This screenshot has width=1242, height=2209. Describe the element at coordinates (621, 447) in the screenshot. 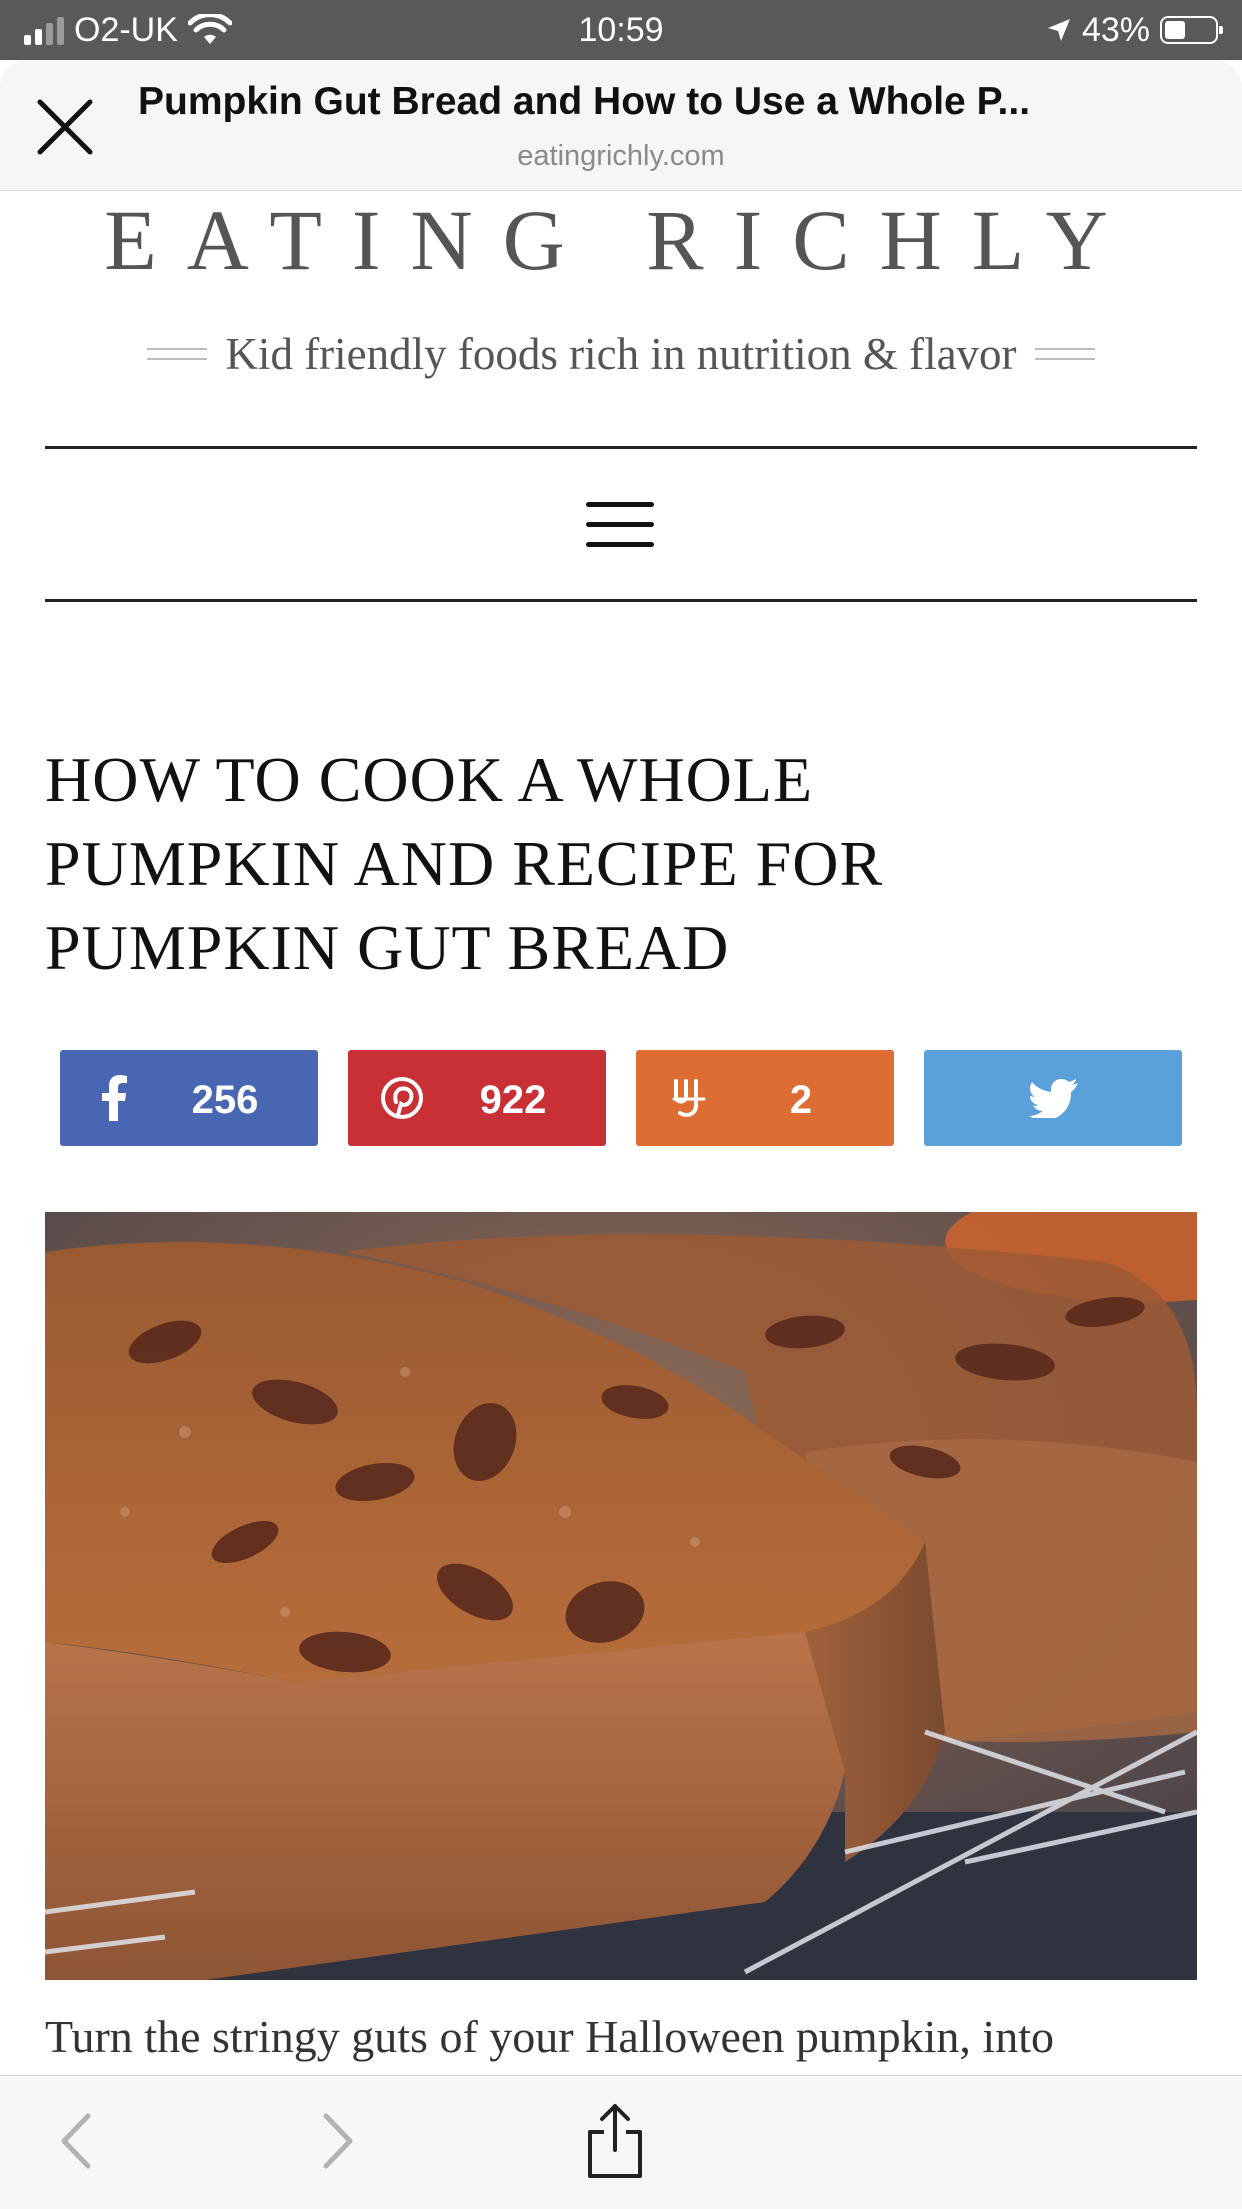

I see `nav-divider-top` at that location.